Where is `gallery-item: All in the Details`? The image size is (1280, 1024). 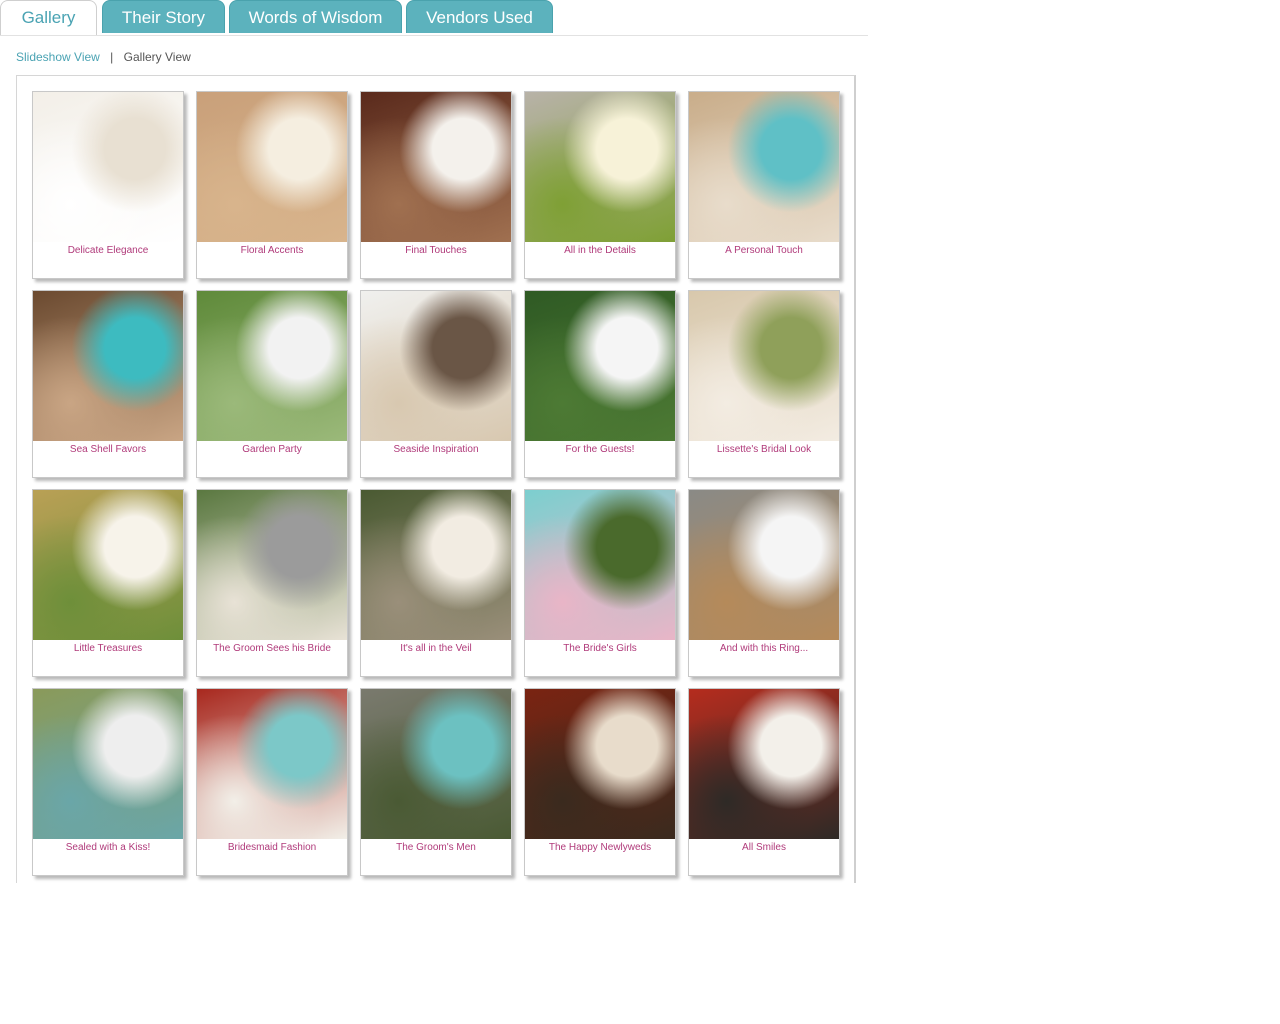
gallery-item: All in the Details is located at coordinates (600, 185).